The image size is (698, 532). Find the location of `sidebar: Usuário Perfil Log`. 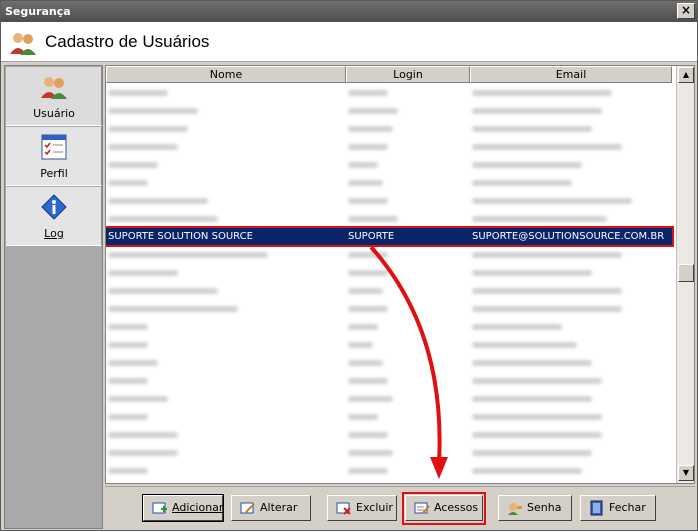

sidebar: Usuário Perfil Log is located at coordinates (53, 297).